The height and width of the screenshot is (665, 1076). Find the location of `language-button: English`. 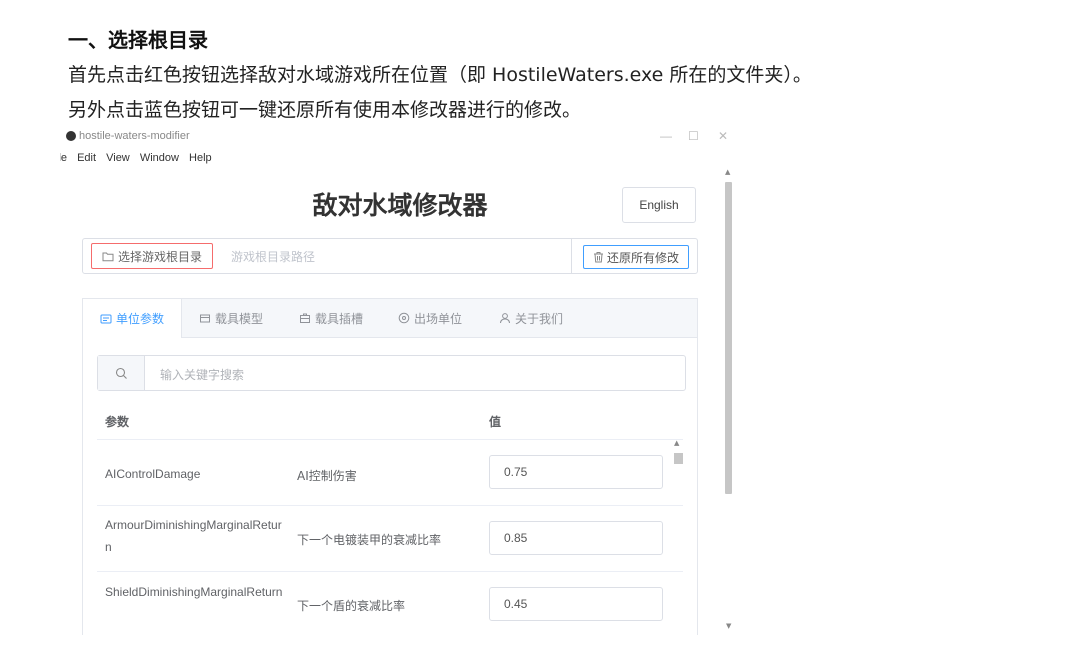

language-button: English is located at coordinates (659, 205).